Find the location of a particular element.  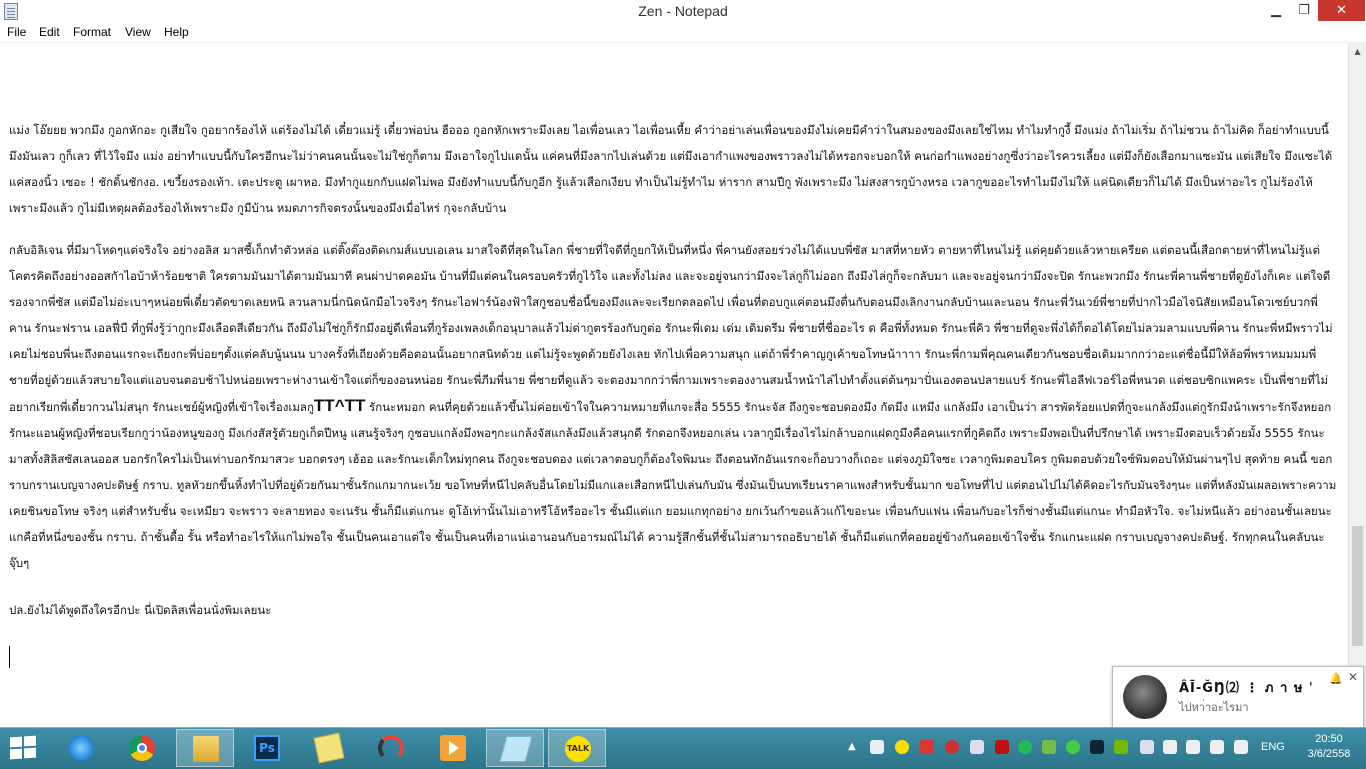

menu-format: Format is located at coordinates (92, 32).